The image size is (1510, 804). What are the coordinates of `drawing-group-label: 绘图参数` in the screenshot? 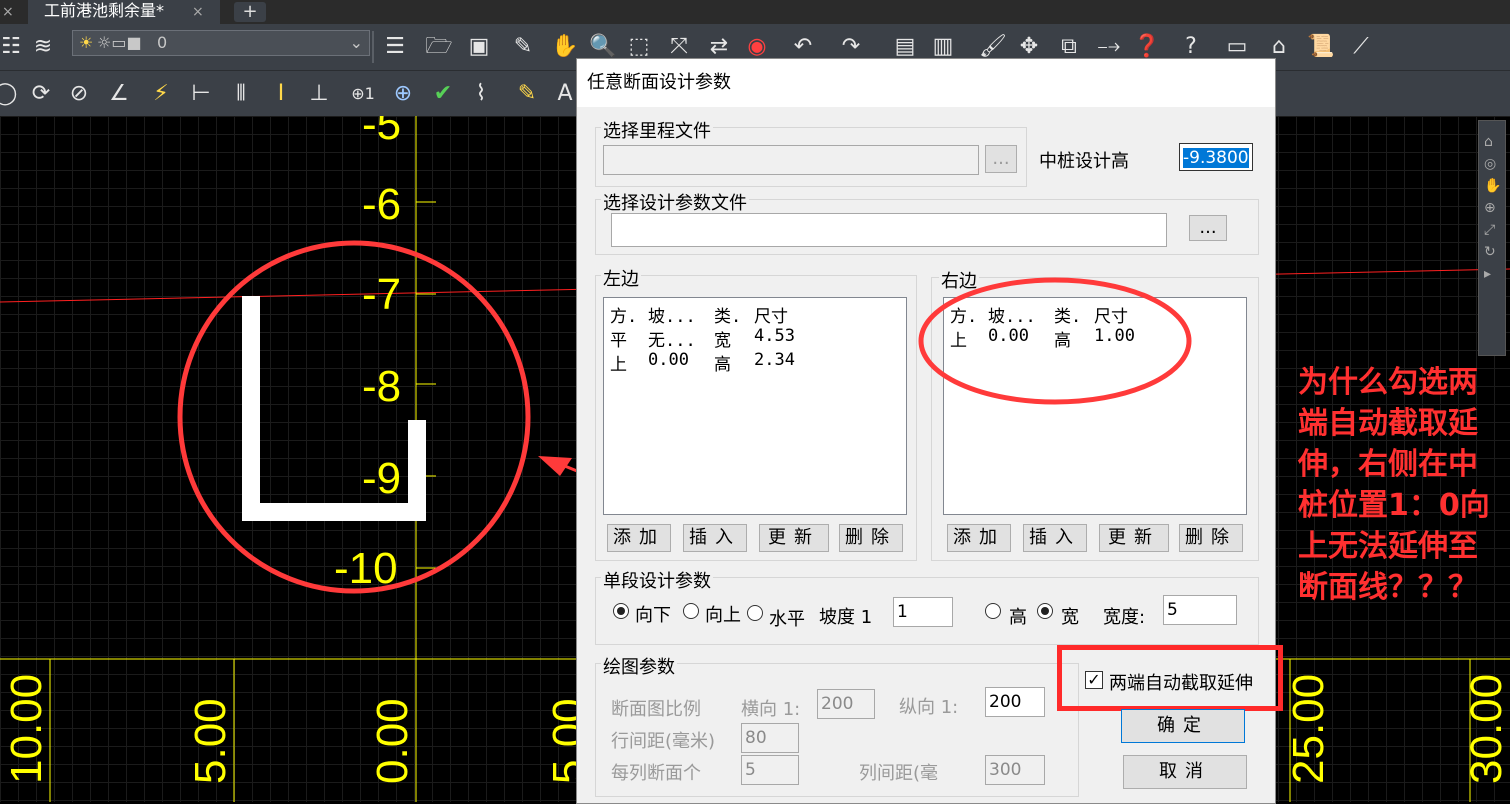 It's located at (639, 666).